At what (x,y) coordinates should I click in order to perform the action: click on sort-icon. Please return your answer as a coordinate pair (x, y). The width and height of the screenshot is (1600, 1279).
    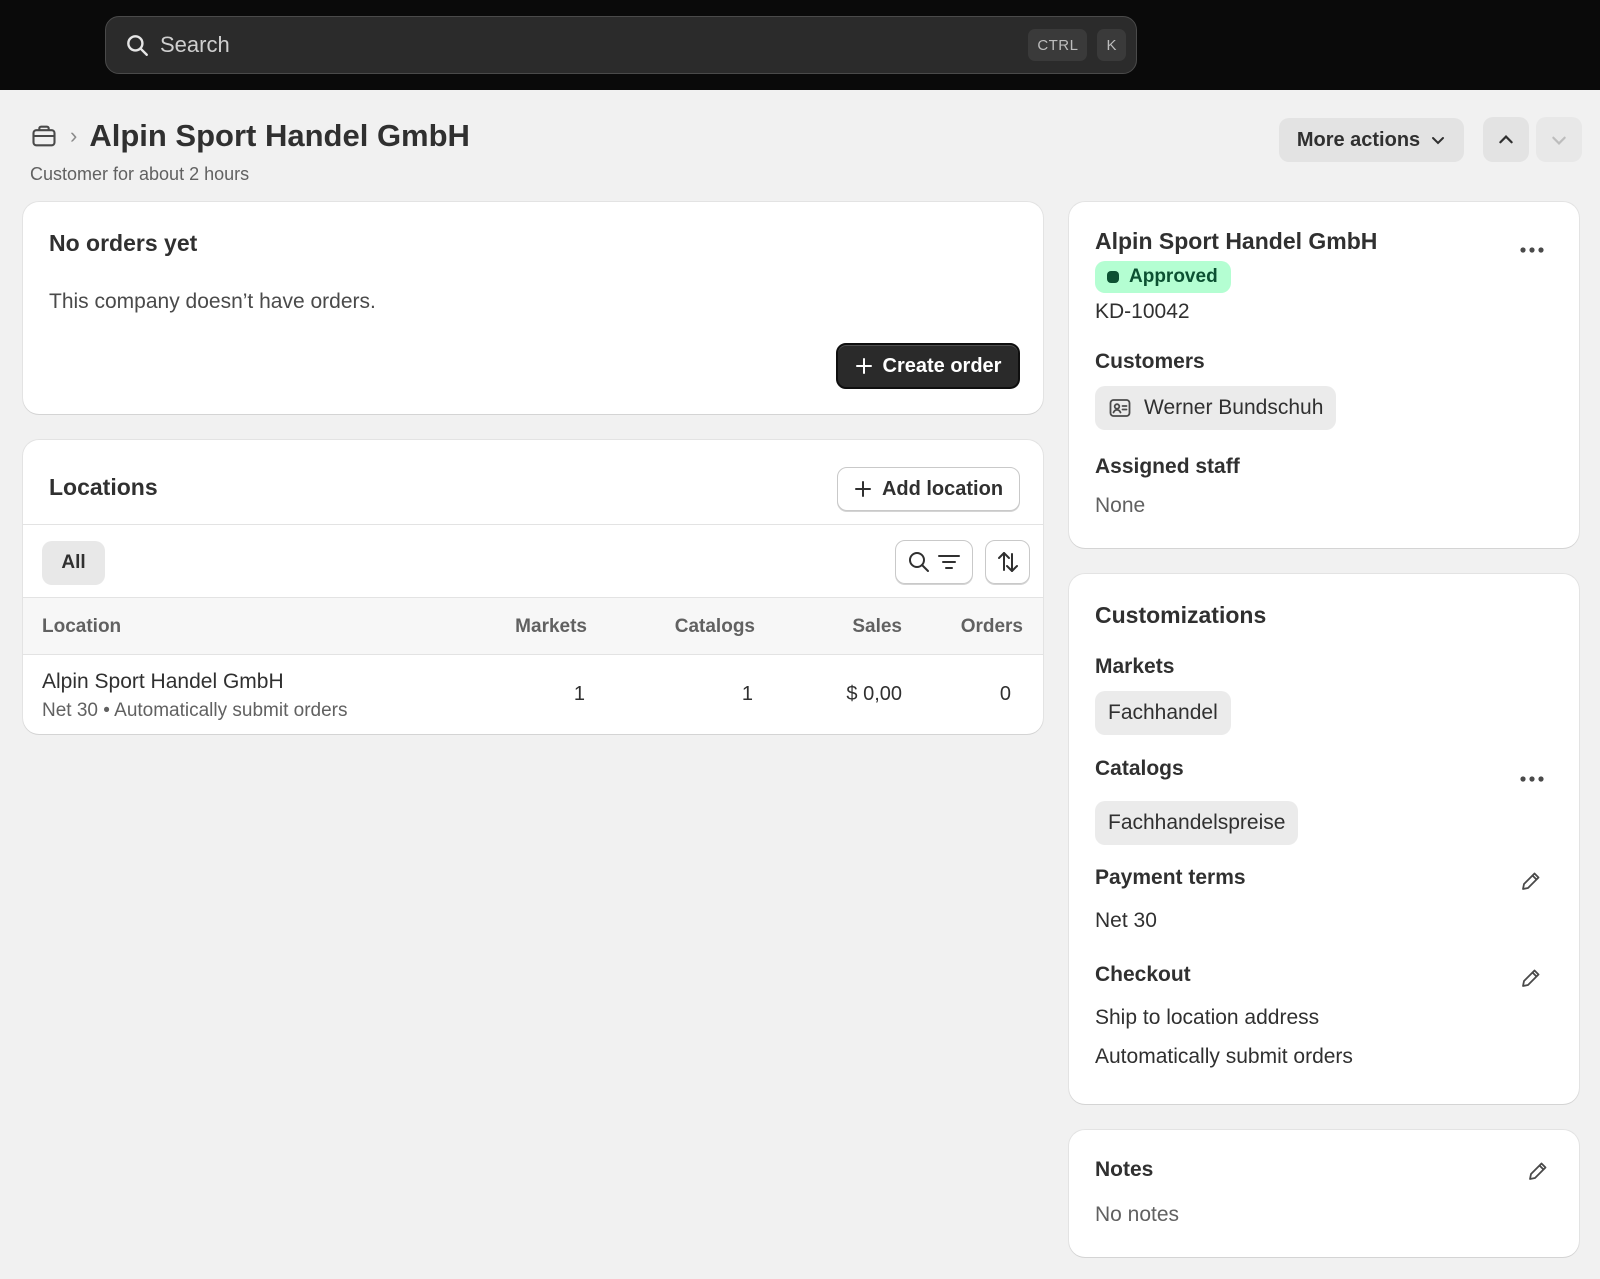
    Looking at the image, I should click on (1007, 562).